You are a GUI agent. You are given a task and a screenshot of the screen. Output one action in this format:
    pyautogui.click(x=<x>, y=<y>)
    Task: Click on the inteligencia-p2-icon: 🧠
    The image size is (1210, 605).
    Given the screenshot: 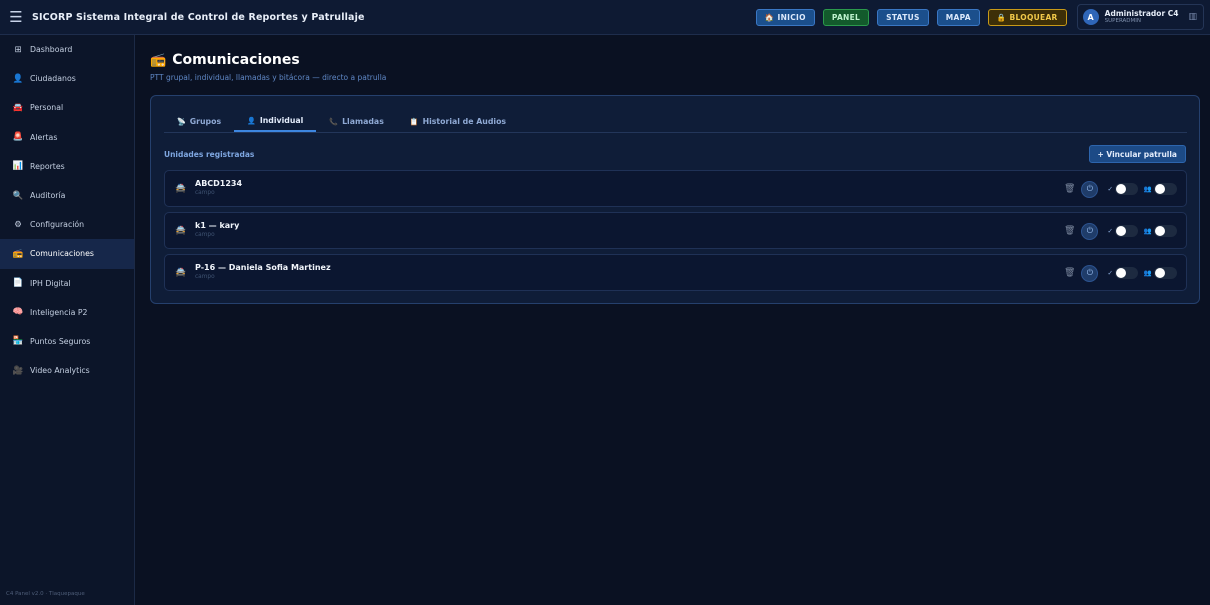 What is the action you would take?
    pyautogui.click(x=18, y=312)
    